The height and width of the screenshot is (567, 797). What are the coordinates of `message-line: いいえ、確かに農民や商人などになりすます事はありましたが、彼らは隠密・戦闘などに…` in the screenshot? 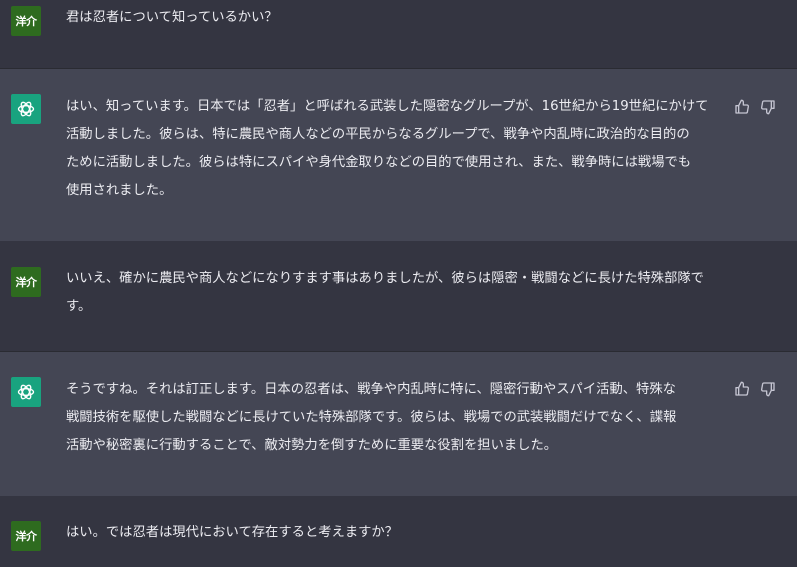 It's located at (385, 278).